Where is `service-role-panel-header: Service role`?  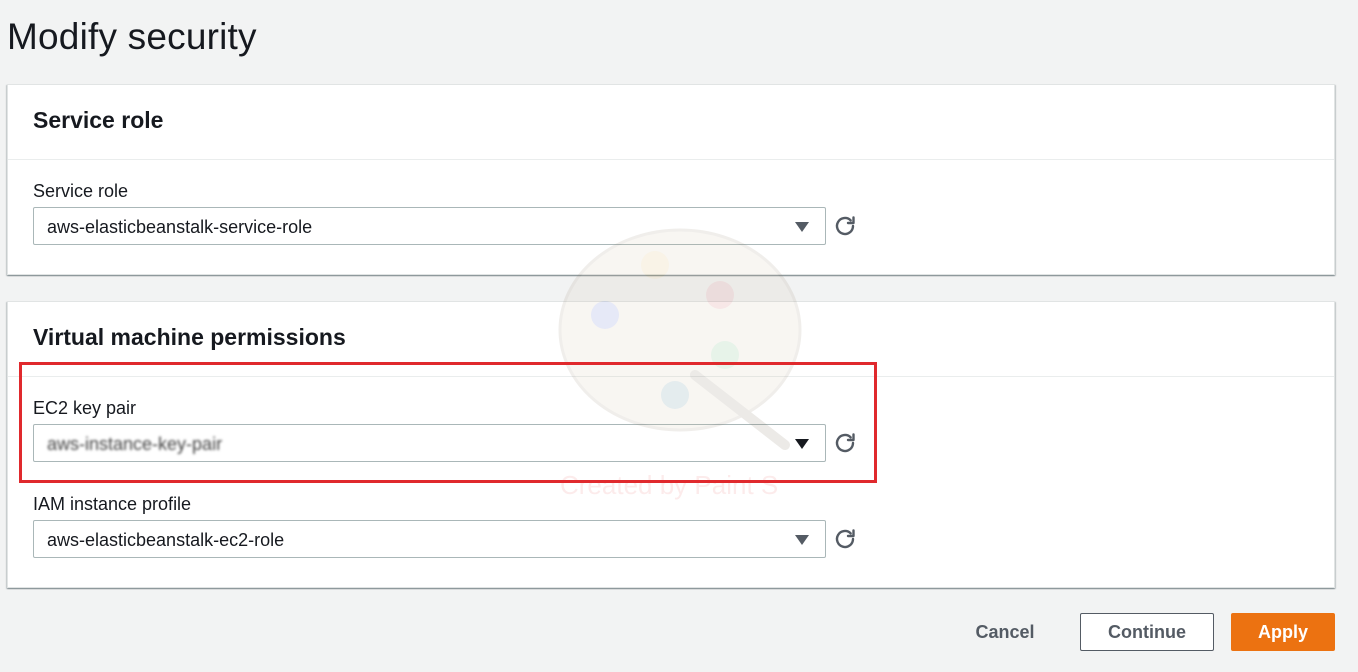 service-role-panel-header: Service role is located at coordinates (671, 122).